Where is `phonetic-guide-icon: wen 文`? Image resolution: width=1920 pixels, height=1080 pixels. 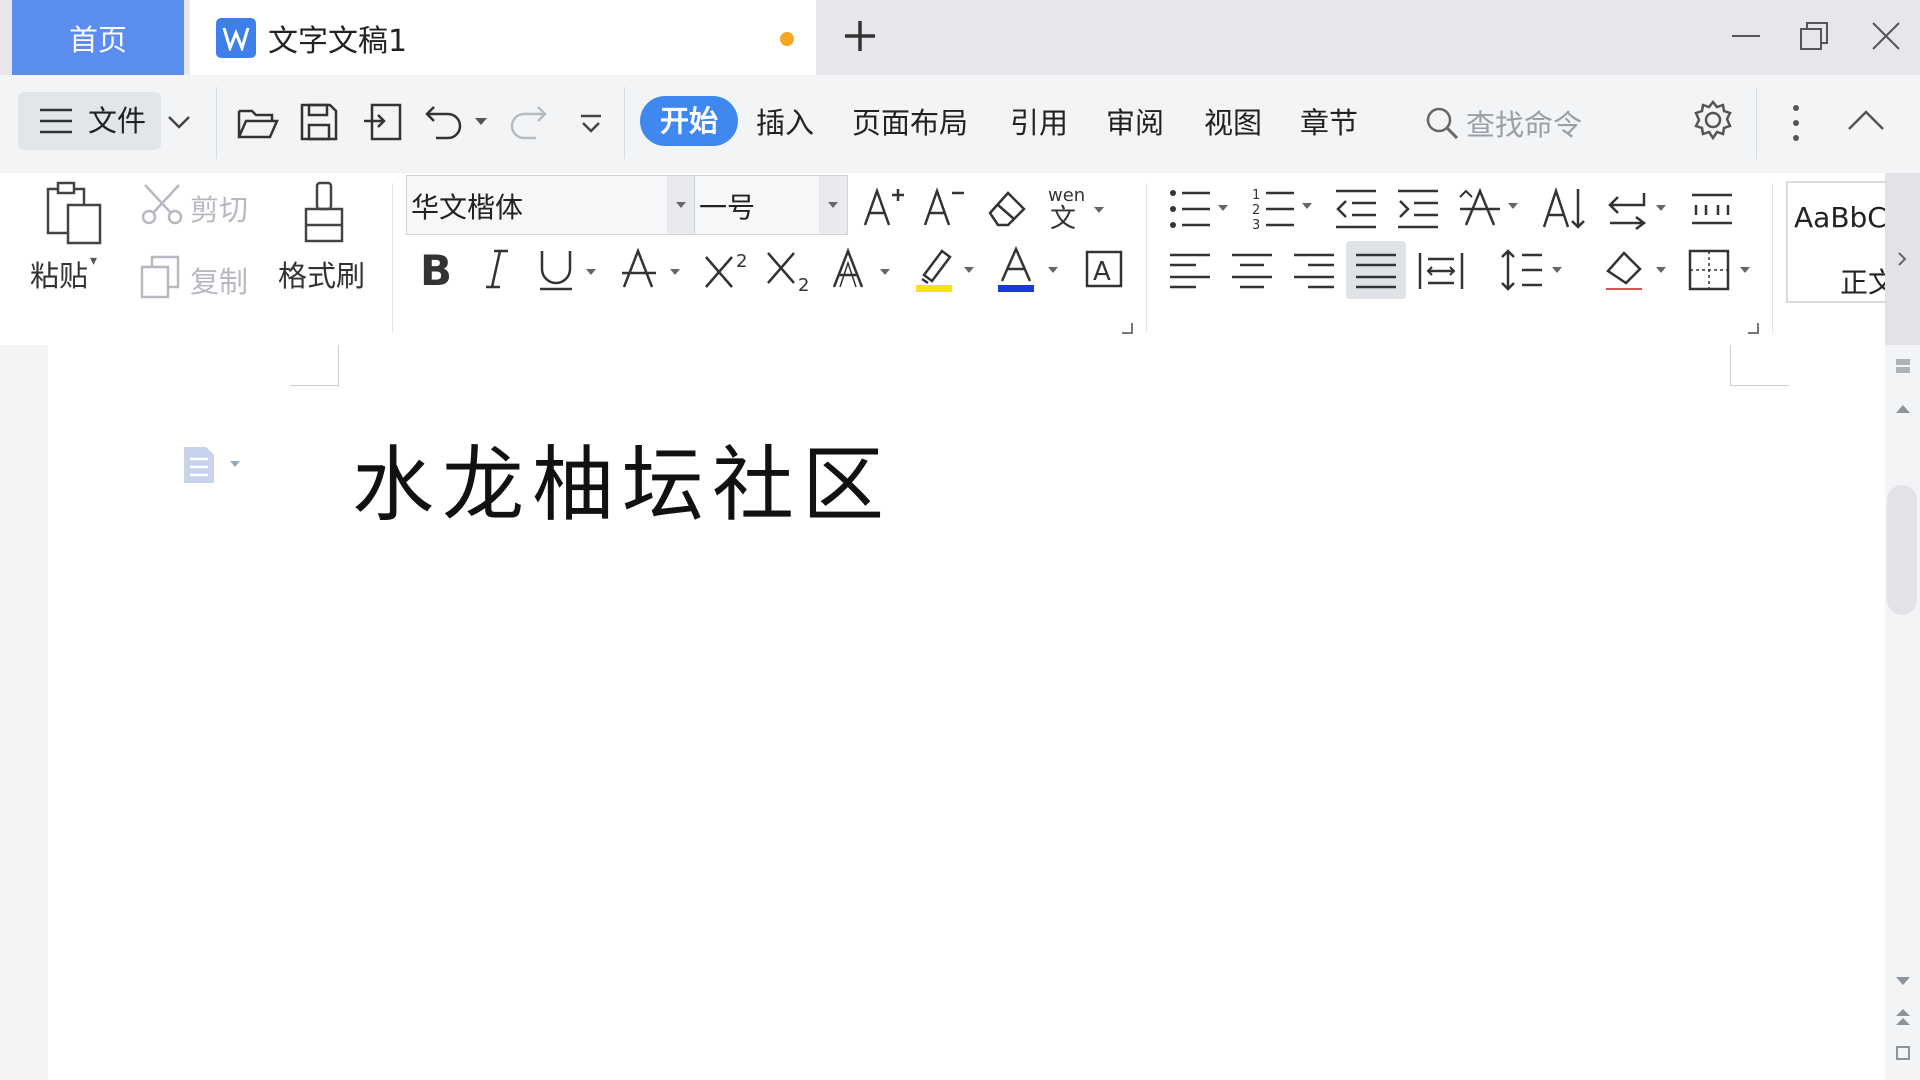 phonetic-guide-icon: wen 文 is located at coordinates (1076, 206).